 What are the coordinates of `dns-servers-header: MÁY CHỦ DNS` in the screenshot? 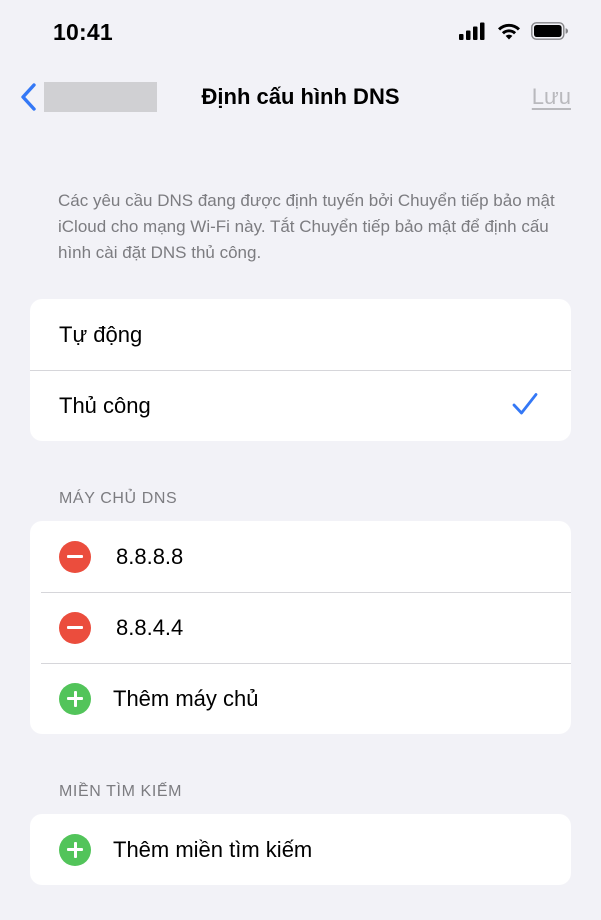 It's located at (118, 498).